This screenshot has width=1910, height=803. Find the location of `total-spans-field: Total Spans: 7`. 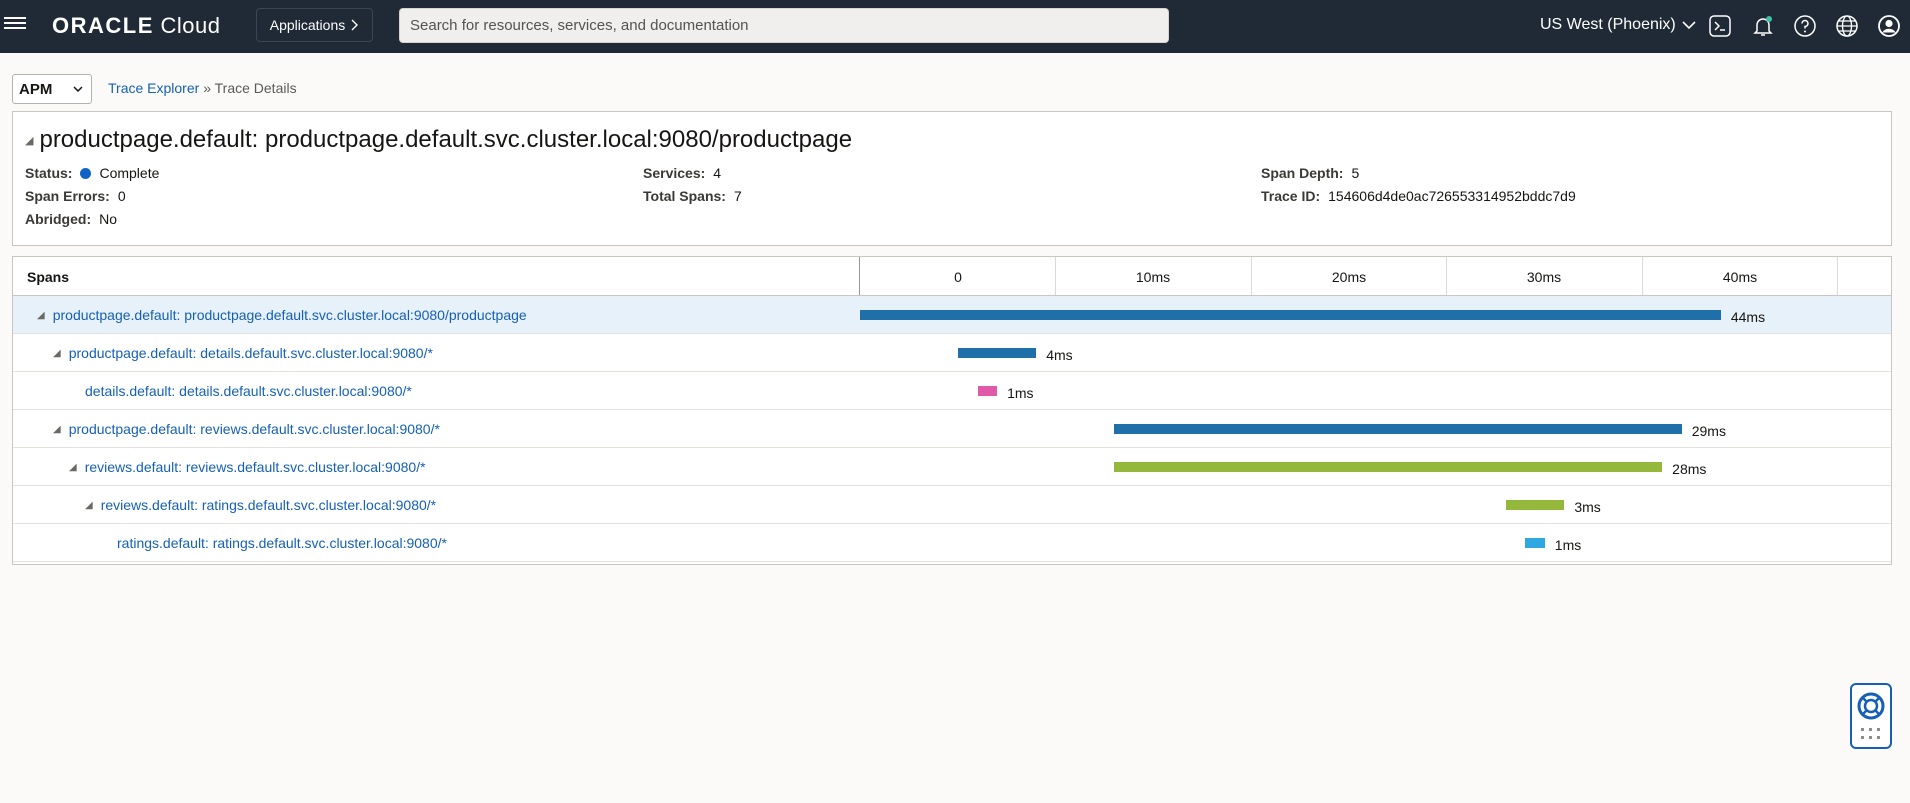

total-spans-field: Total Spans: 7 is located at coordinates (692, 196).